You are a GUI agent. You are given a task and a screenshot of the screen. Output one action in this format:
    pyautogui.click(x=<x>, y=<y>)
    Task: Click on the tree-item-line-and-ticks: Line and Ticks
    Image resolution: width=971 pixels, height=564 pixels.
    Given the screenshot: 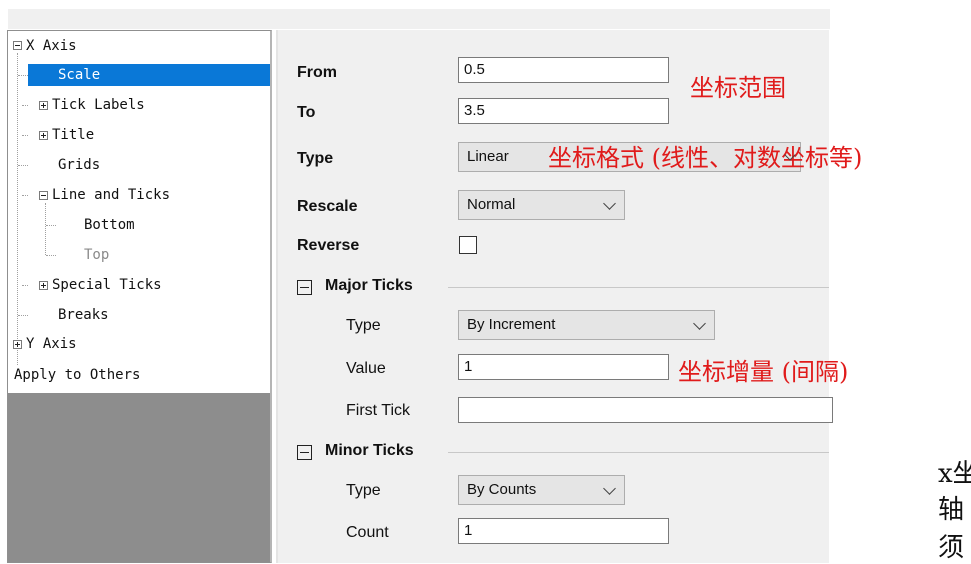 What is the action you would take?
    pyautogui.click(x=111, y=195)
    